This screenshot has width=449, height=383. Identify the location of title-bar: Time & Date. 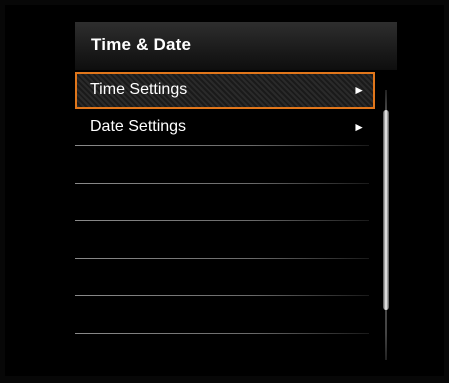
(236, 46).